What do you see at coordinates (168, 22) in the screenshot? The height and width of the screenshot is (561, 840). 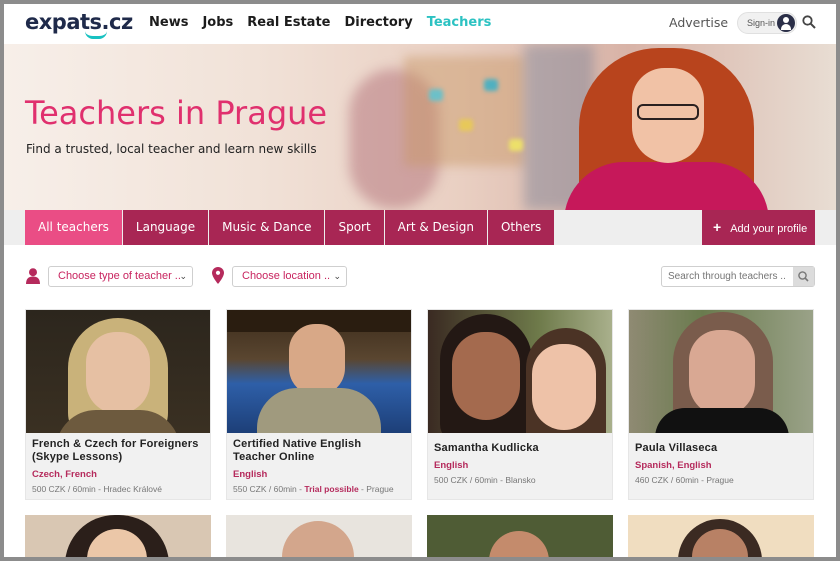 I see `nav-news: News` at bounding box center [168, 22].